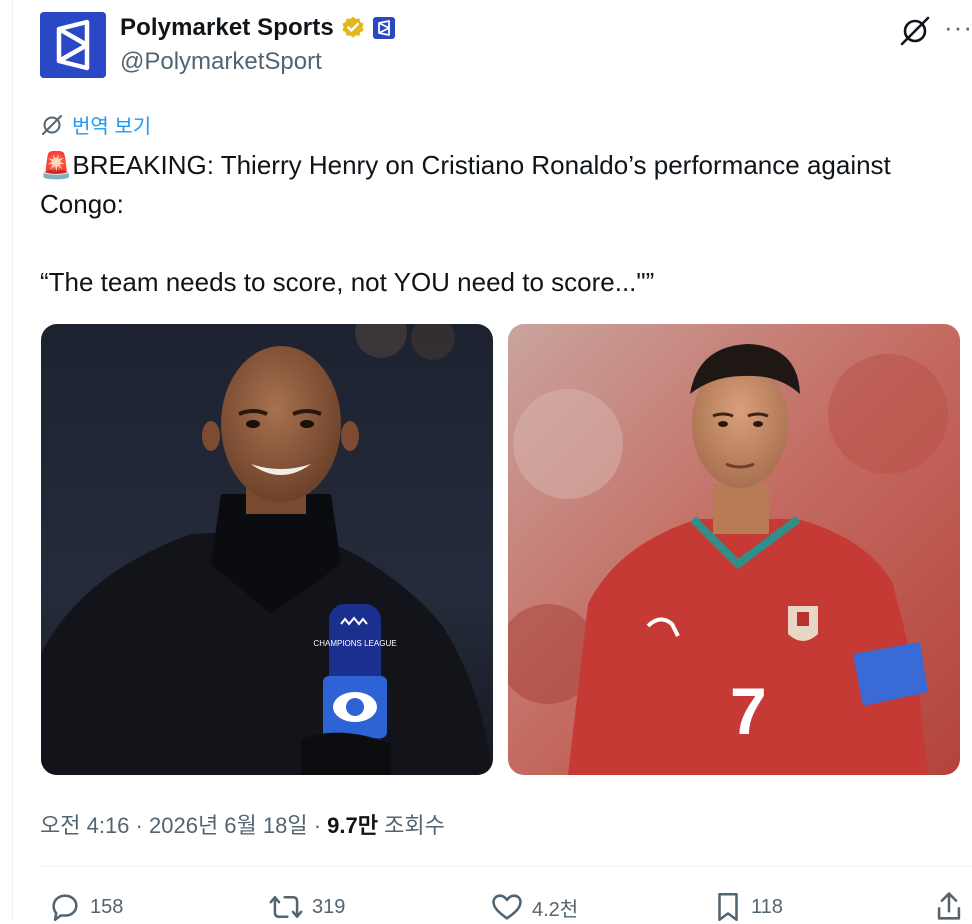 This screenshot has width=972, height=924. I want to click on like-button: 4.2천, so click(534, 907).